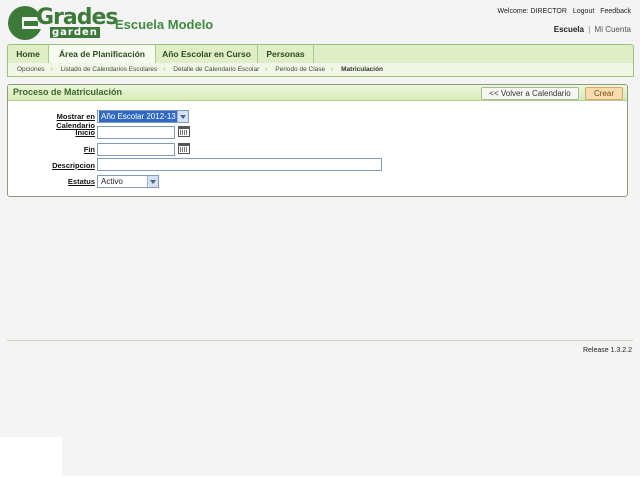  What do you see at coordinates (216, 69) in the screenshot?
I see `breadcrumb-item: Detalle de Calendario Escolar` at bounding box center [216, 69].